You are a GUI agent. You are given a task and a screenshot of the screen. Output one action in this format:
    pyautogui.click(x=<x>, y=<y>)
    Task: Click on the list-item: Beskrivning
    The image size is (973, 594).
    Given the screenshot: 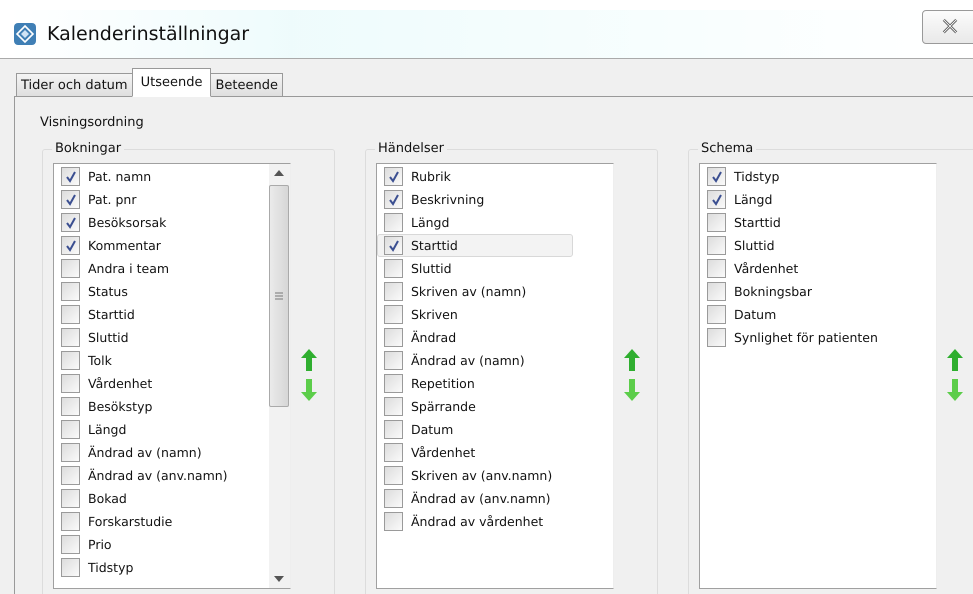 What is the action you would take?
    pyautogui.click(x=475, y=199)
    